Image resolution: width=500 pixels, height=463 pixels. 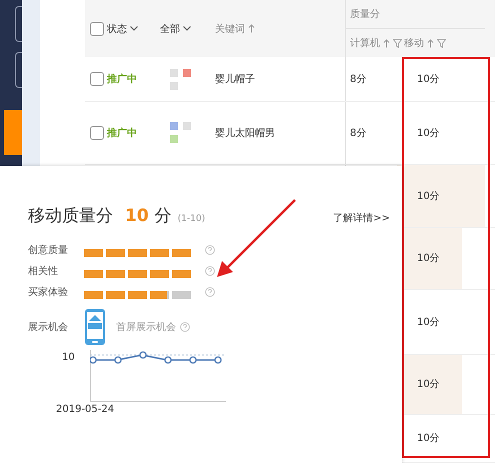 I want to click on score-value: 10, so click(x=137, y=216).